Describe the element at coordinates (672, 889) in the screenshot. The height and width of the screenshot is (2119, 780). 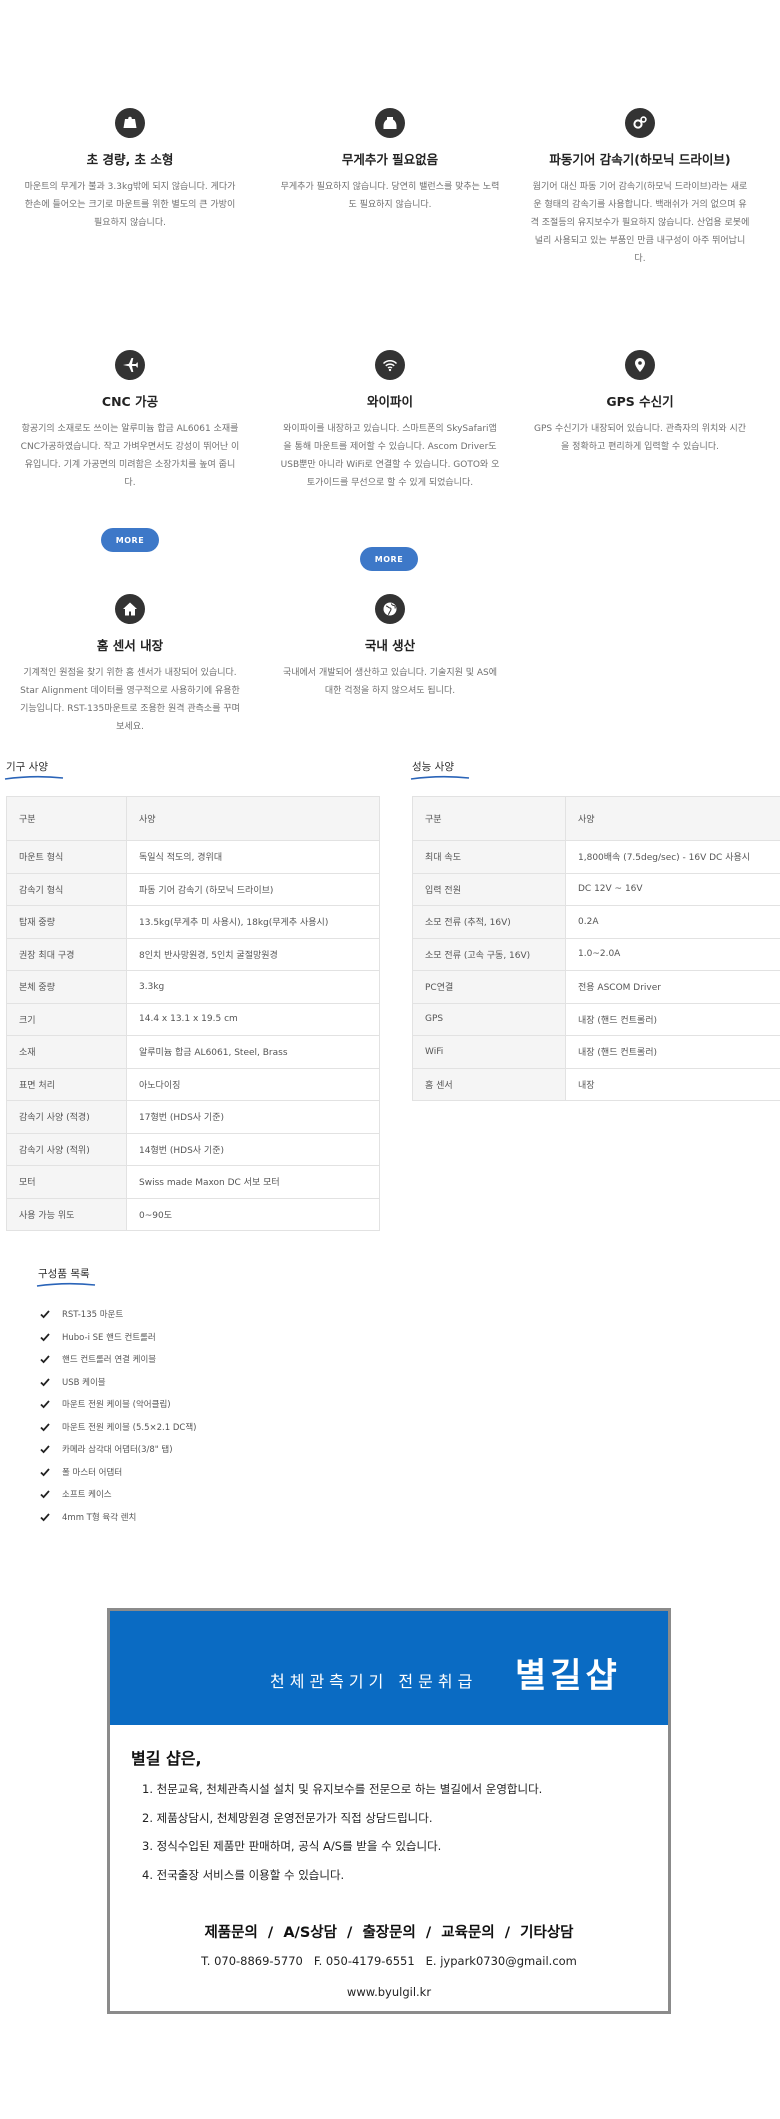
I see `table-value-cell: DC 12V ~ 16V` at that location.